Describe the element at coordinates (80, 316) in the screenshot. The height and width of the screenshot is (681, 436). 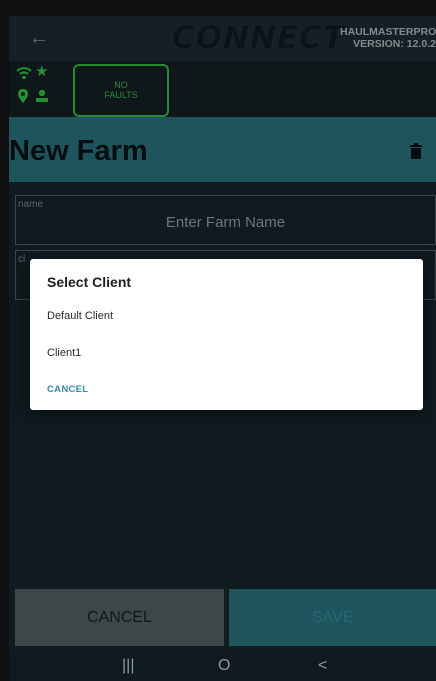
I see `client-option-default: Default Client` at that location.